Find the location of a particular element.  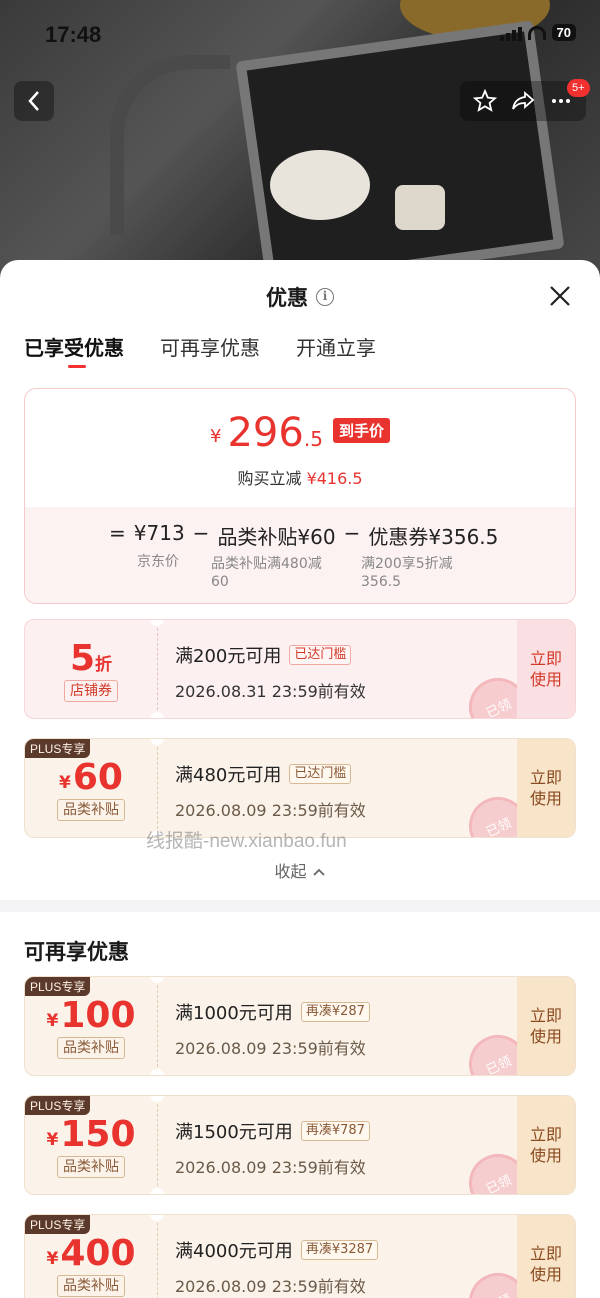

jd-price: ¥713 is located at coordinates (159, 533).